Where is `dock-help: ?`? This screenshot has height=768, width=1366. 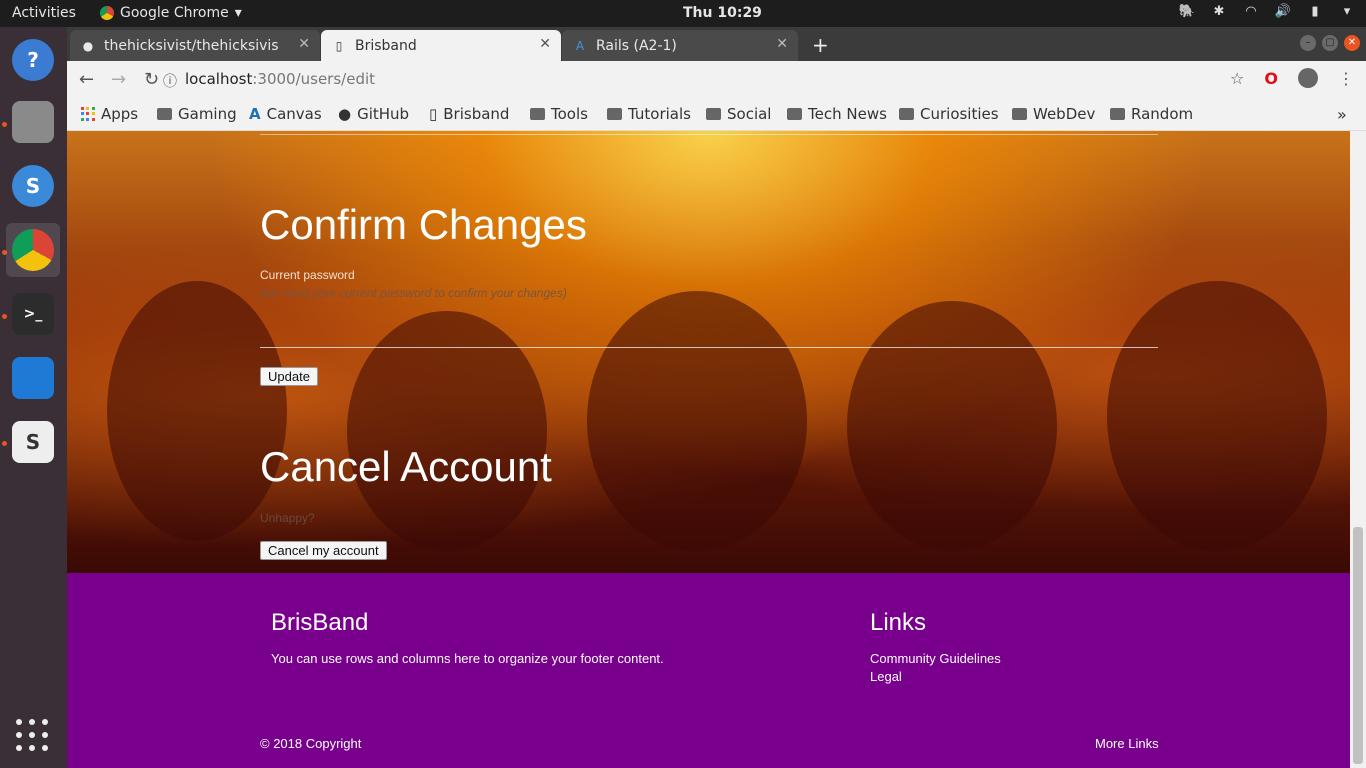 dock-help: ? is located at coordinates (33, 60).